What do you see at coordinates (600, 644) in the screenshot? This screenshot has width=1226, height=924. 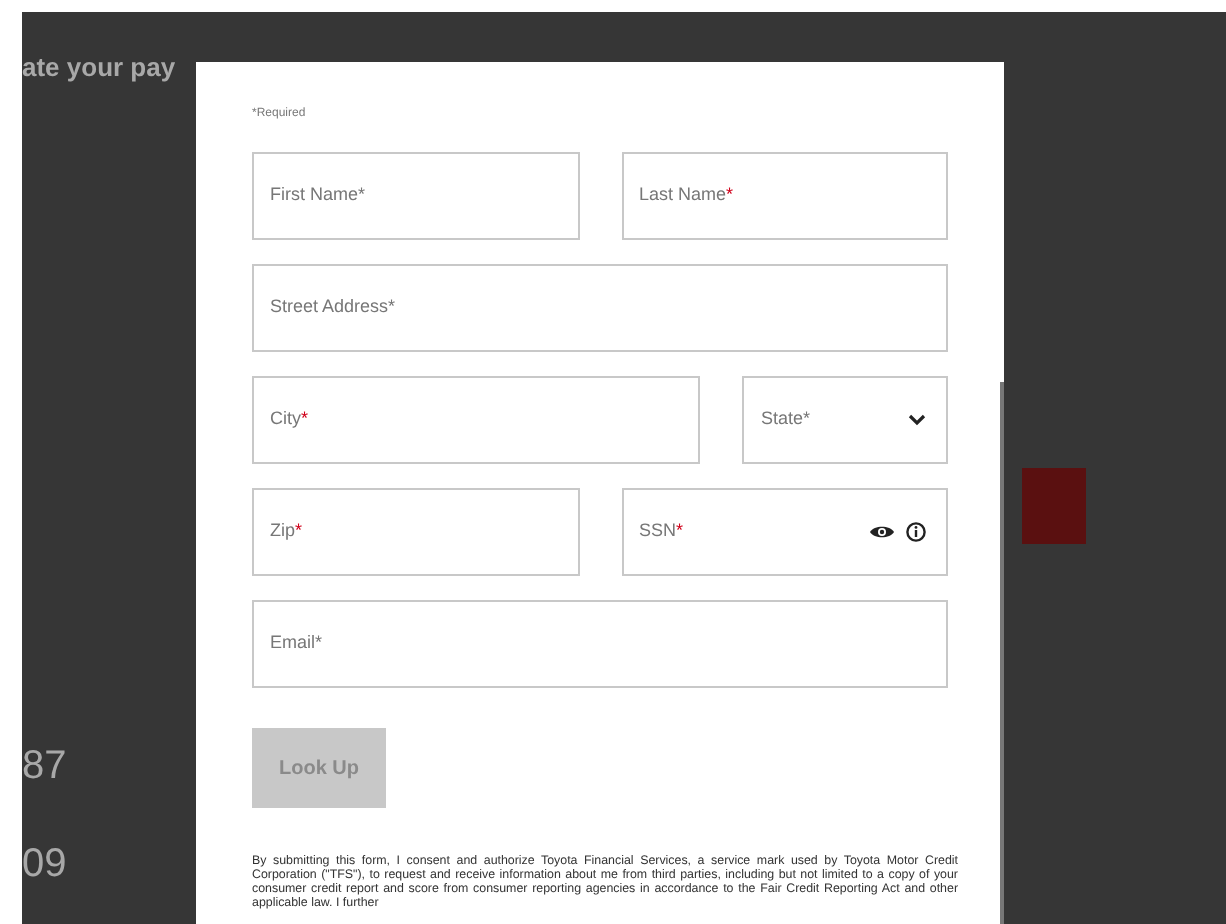 I see `input-field: Email*` at bounding box center [600, 644].